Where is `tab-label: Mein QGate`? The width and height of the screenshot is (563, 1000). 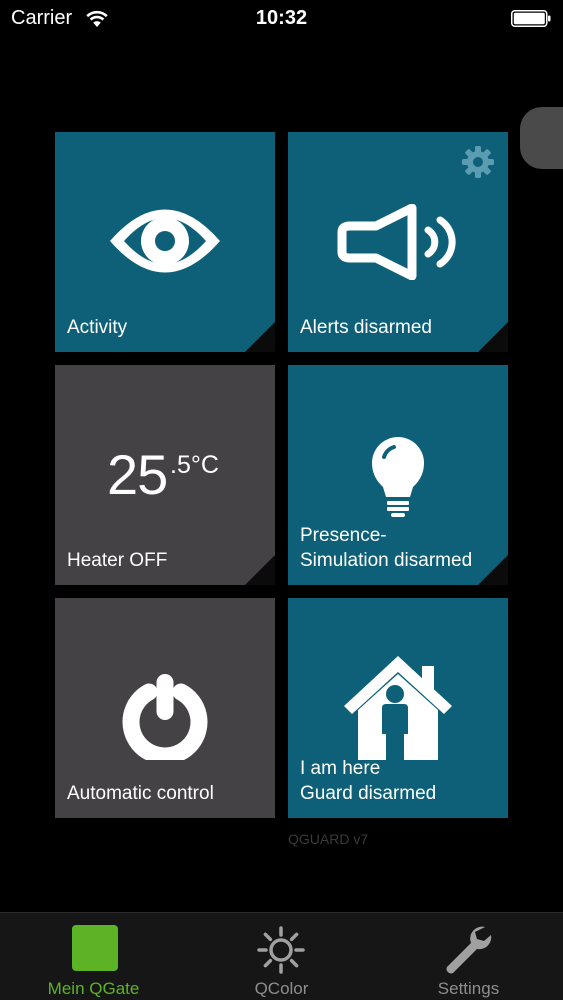
tab-label: Mein QGate is located at coordinates (93, 988).